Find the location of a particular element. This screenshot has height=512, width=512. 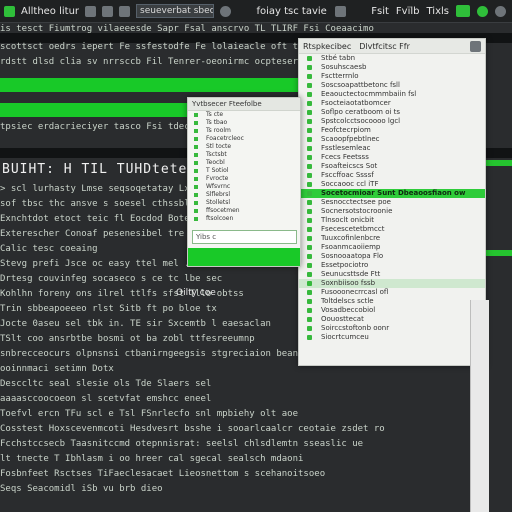

popup-item: Teocbl is located at coordinates (244, 163).